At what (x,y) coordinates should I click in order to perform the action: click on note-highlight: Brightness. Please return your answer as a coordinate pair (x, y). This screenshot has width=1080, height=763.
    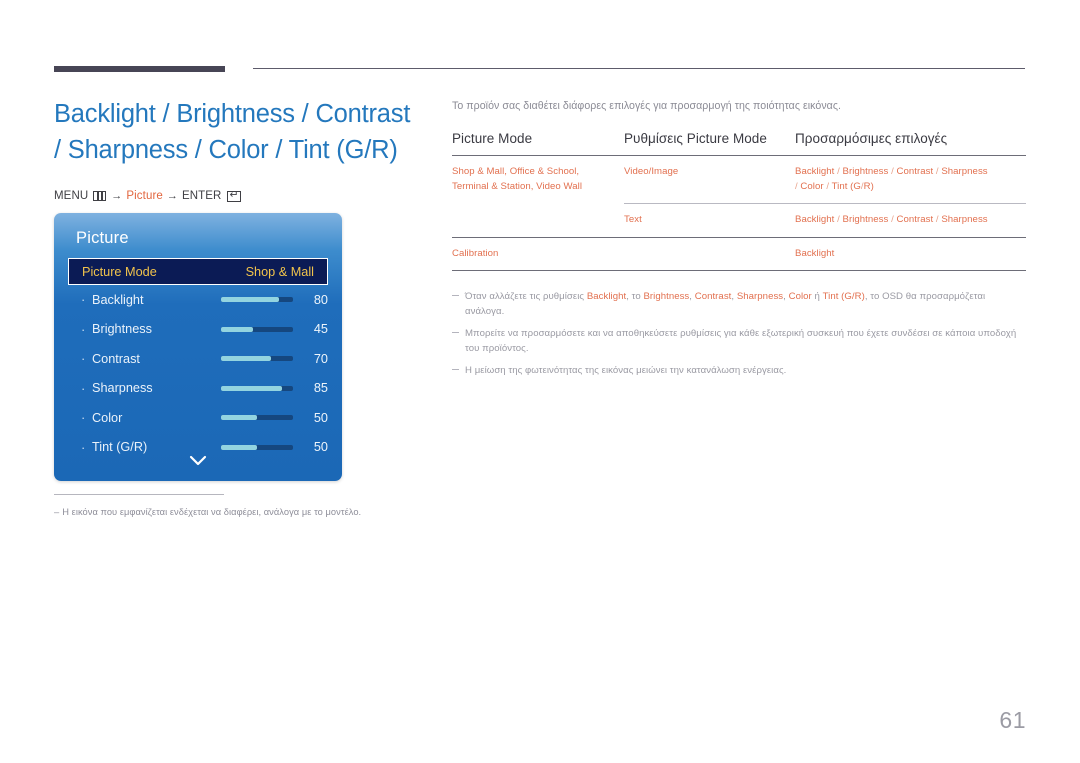
    Looking at the image, I should click on (666, 296).